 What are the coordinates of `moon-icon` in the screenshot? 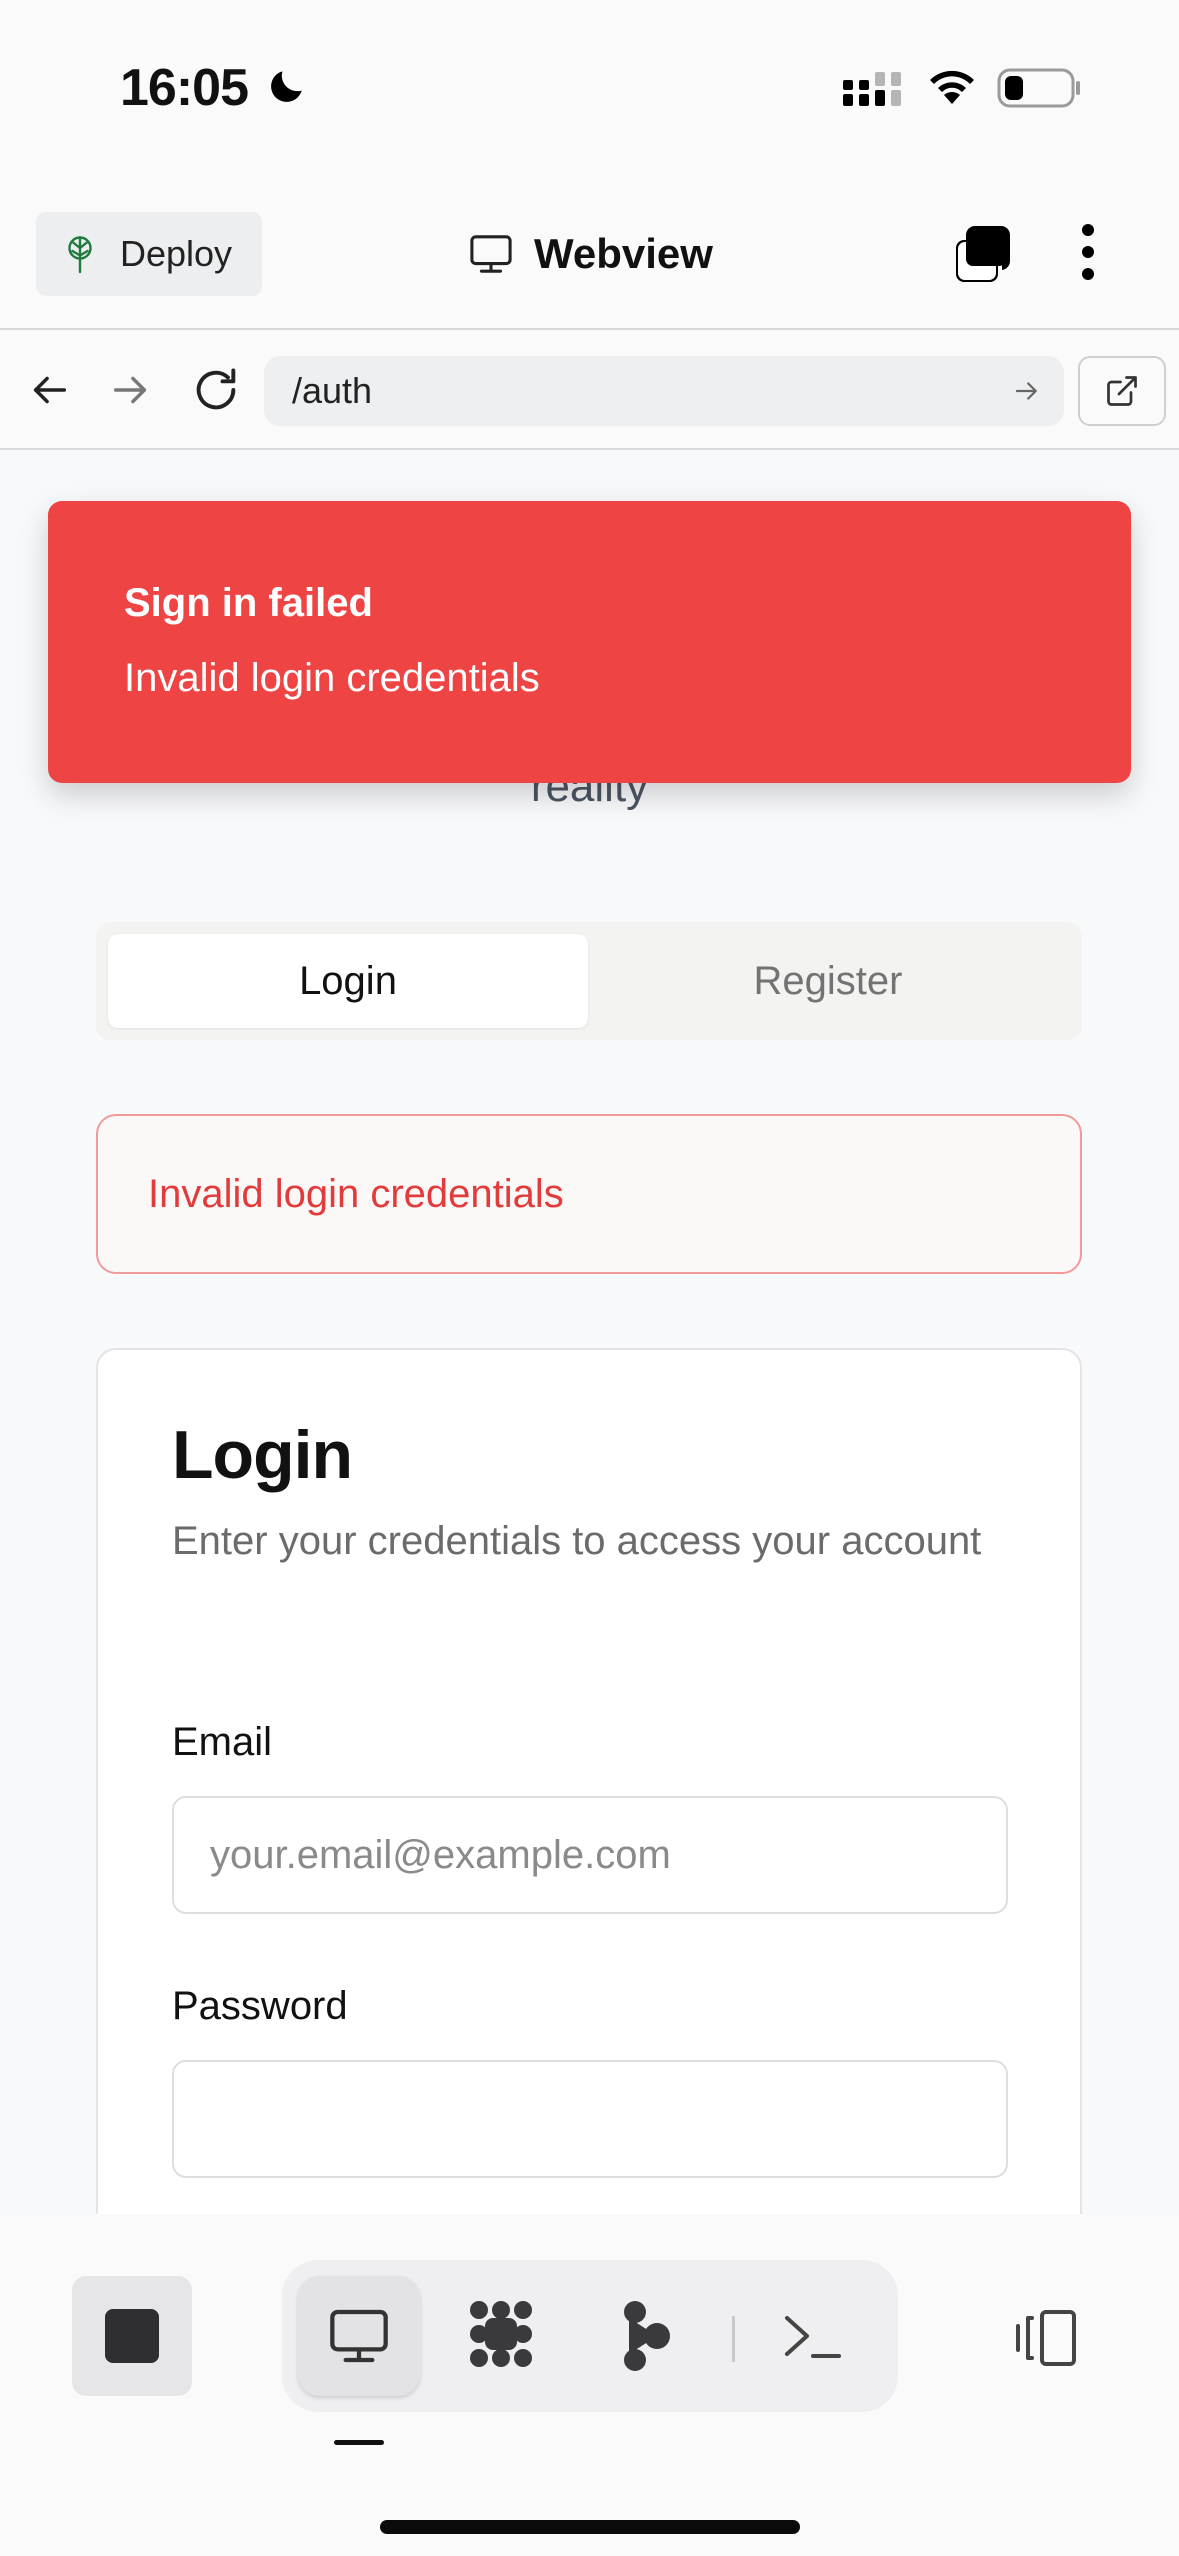 It's located at (286, 86).